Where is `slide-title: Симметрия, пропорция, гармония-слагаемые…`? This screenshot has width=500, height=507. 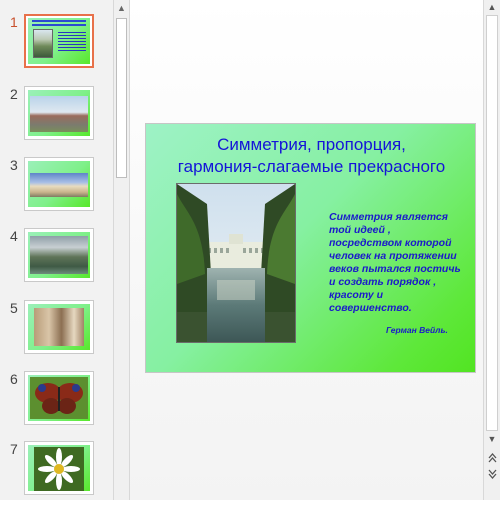 slide-title: Симметрия, пропорция, гармония-слагаемые… is located at coordinates (310, 156).